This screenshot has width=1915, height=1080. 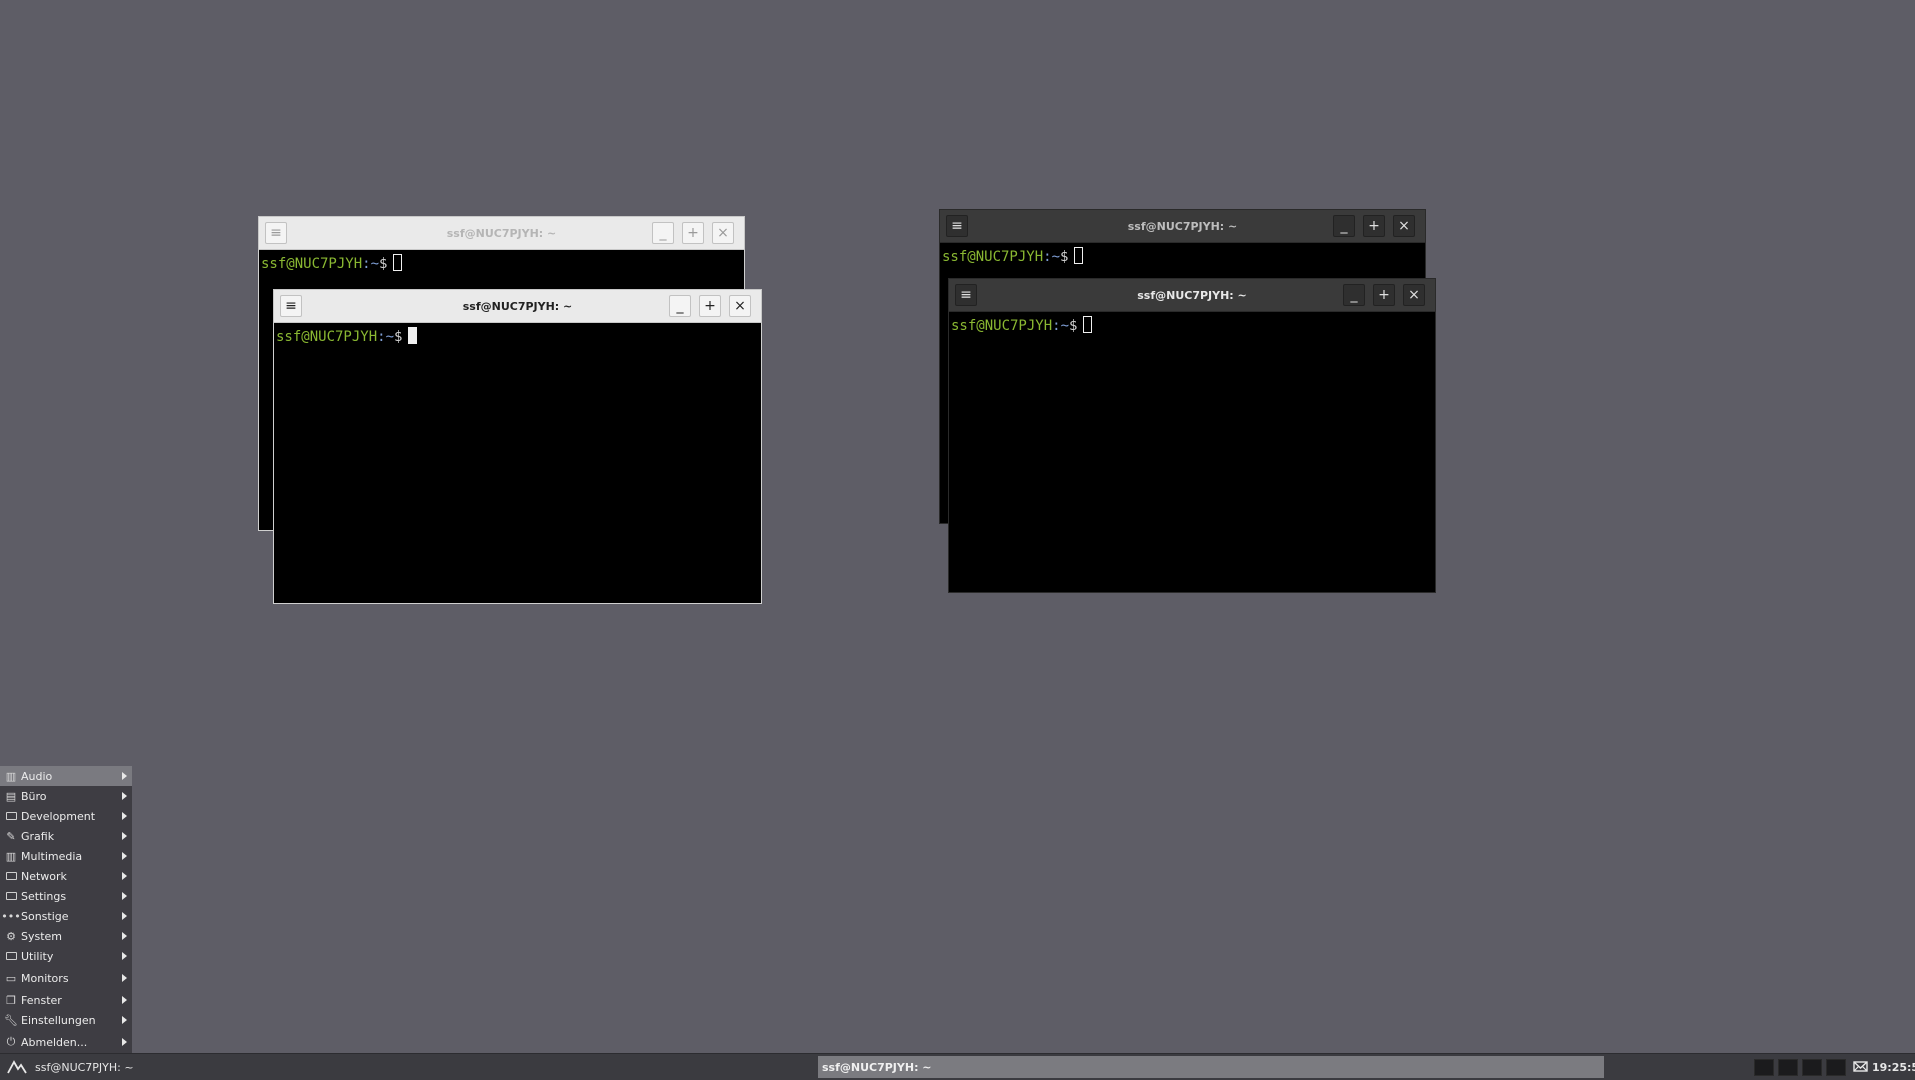 I want to click on network-monitor-icon, so click(x=1812, y=1067).